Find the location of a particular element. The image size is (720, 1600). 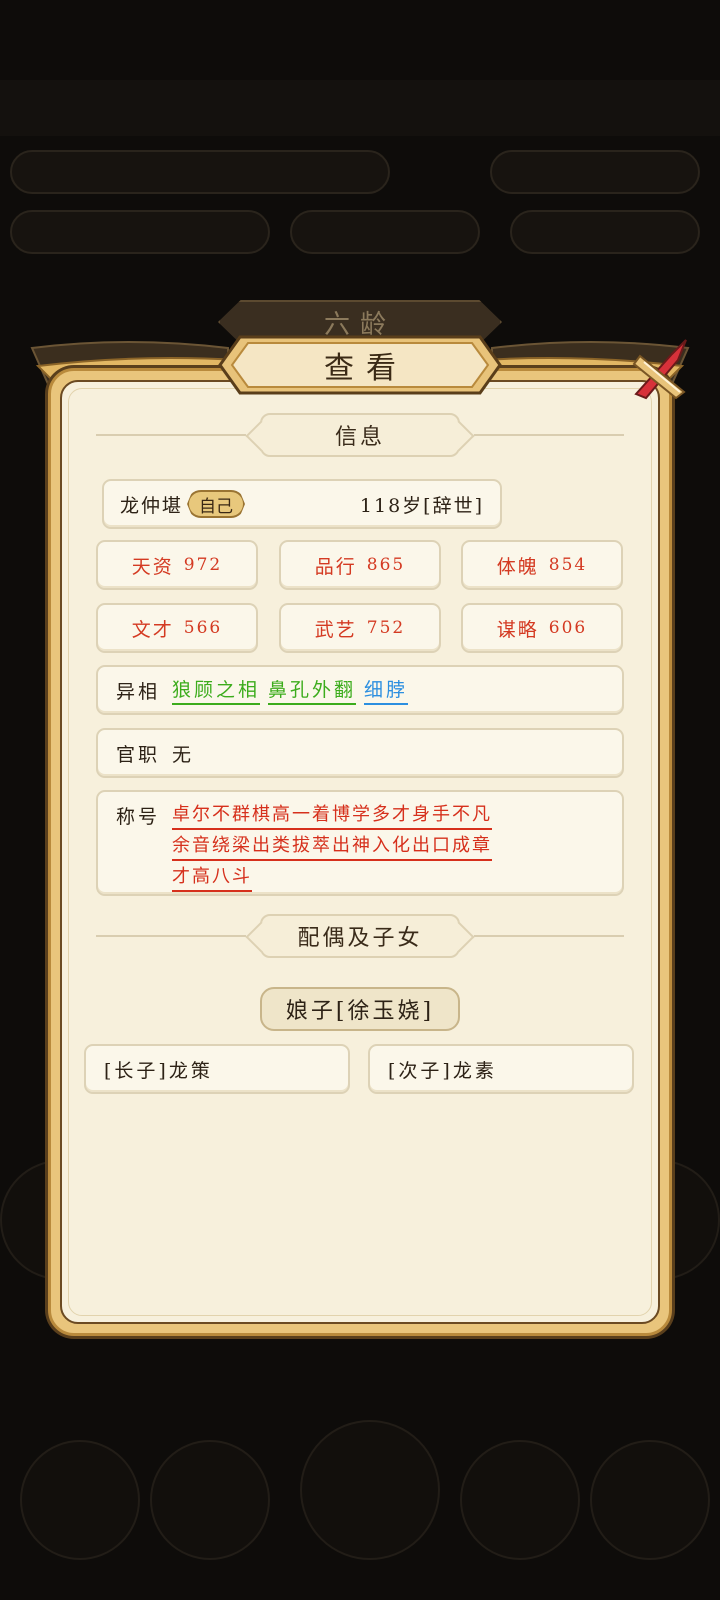

background-top-bar is located at coordinates (360, 108).